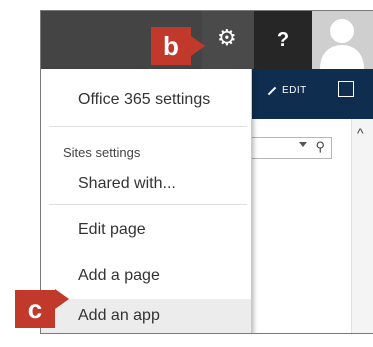  I want to click on help-button: ?, so click(283, 40).